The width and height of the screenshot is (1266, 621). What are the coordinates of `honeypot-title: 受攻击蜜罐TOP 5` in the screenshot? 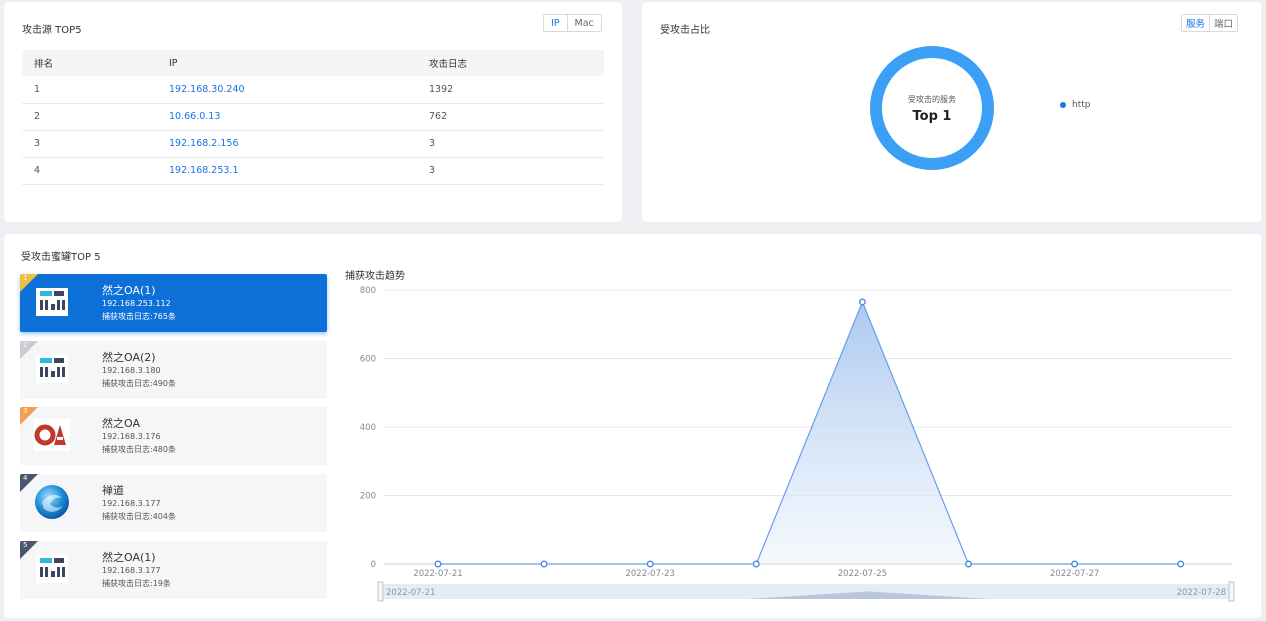 It's located at (61, 257).